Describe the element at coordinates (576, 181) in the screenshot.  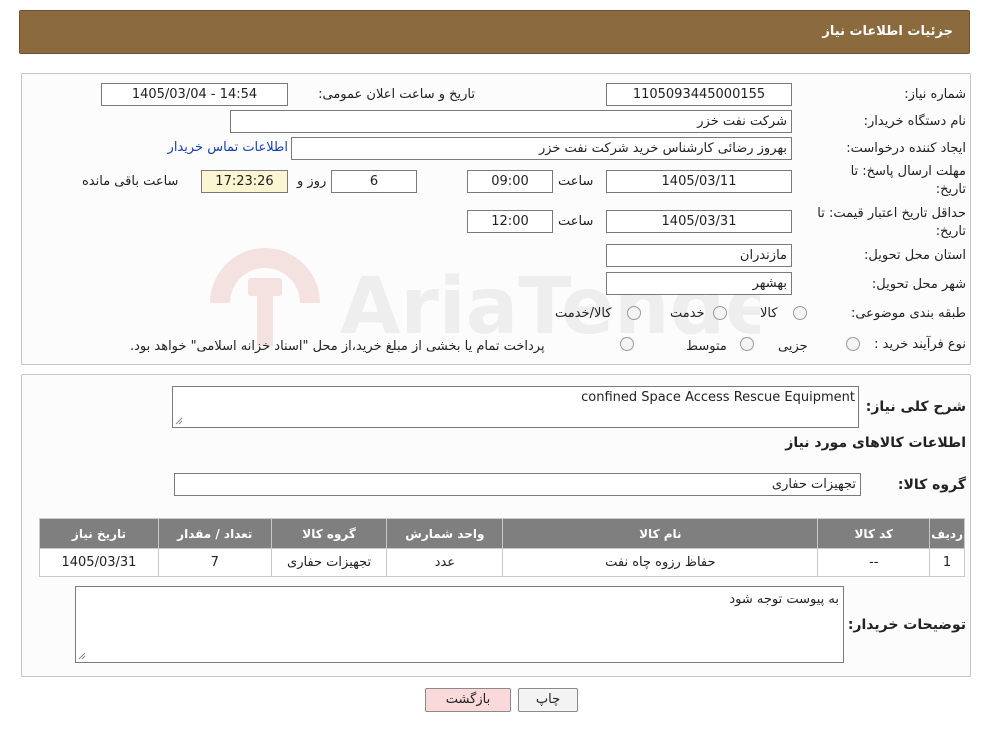
I see `deadline-time-label: ساعت` at that location.